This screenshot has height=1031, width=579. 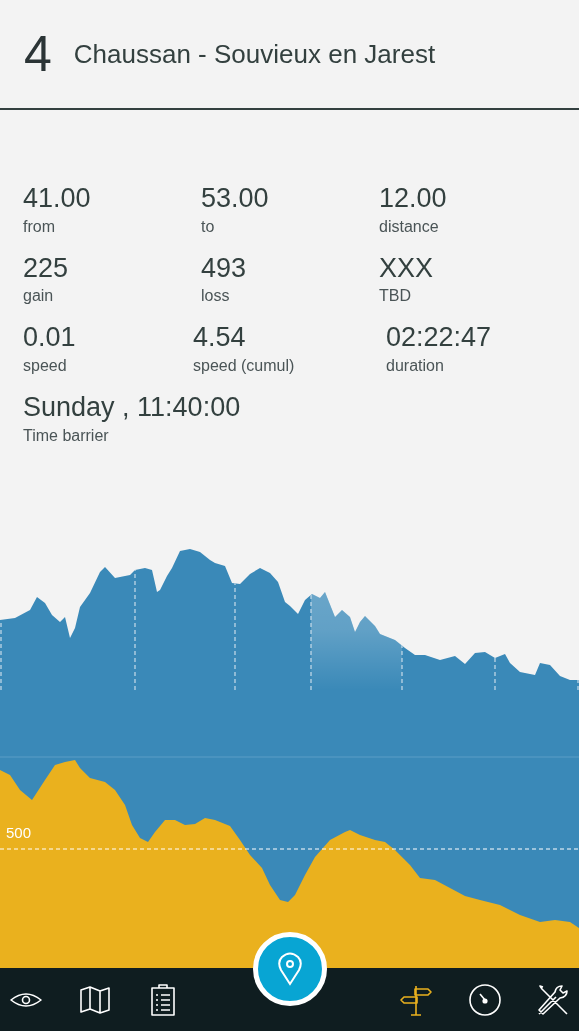 I want to click on stat-value: 493, so click(x=224, y=268).